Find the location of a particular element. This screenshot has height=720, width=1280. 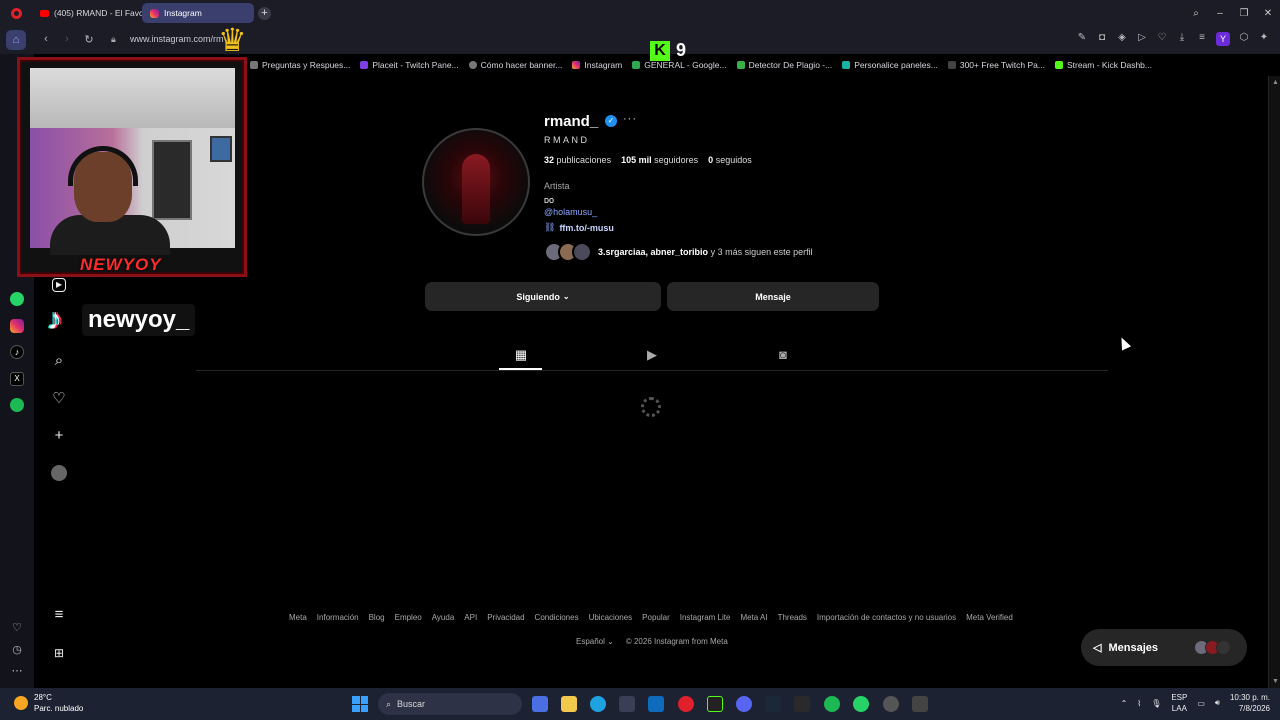

notifications-heart-icon: ♡ is located at coordinates (59, 399).